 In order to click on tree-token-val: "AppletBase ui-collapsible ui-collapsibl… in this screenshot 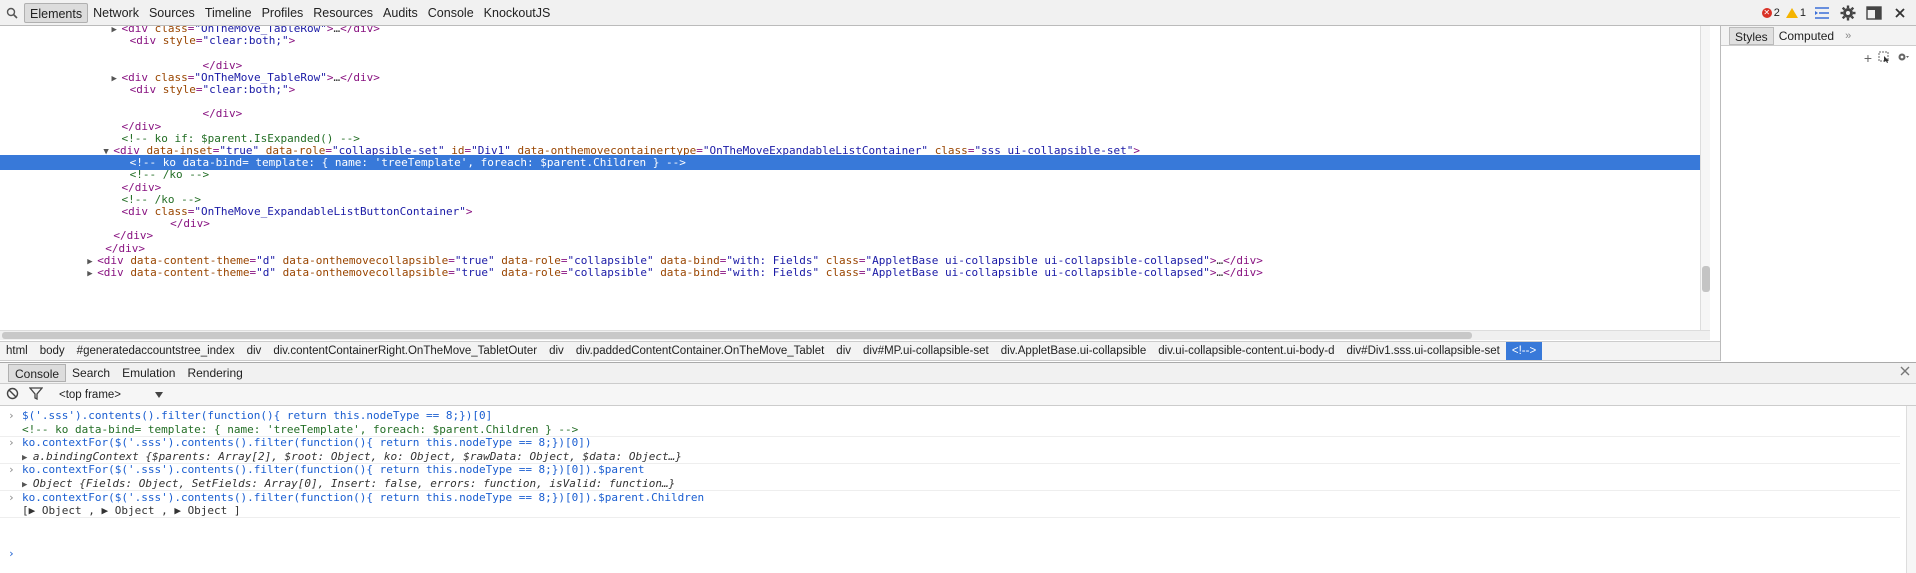, I will do `click(1037, 272)`.